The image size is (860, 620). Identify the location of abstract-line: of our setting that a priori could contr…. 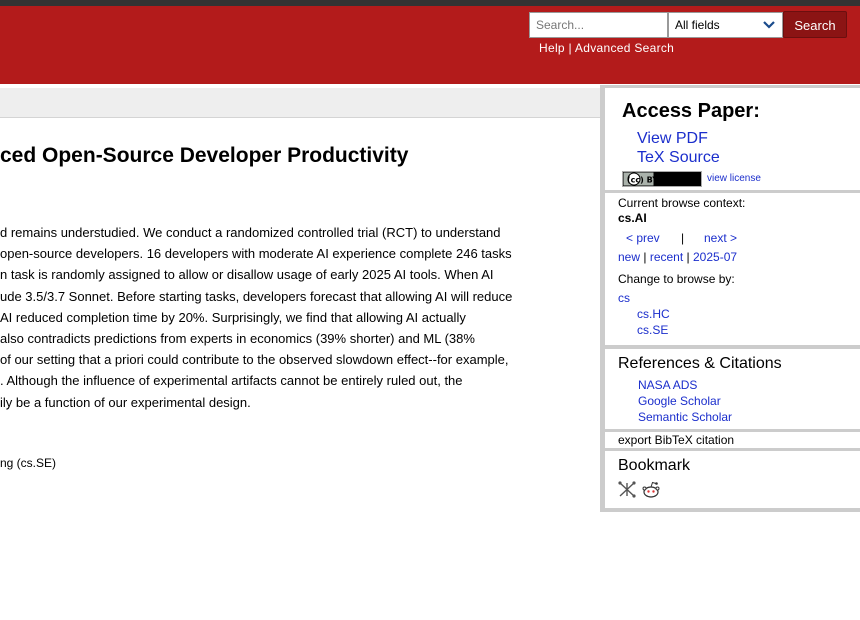
(254, 360).